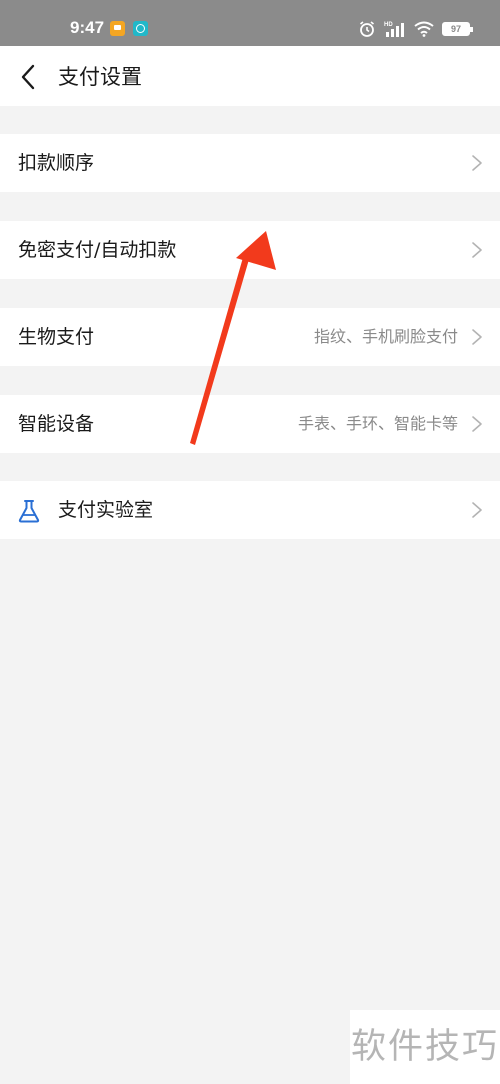  Describe the element at coordinates (388, 25) in the screenshot. I see `svg-text: HD` at that location.